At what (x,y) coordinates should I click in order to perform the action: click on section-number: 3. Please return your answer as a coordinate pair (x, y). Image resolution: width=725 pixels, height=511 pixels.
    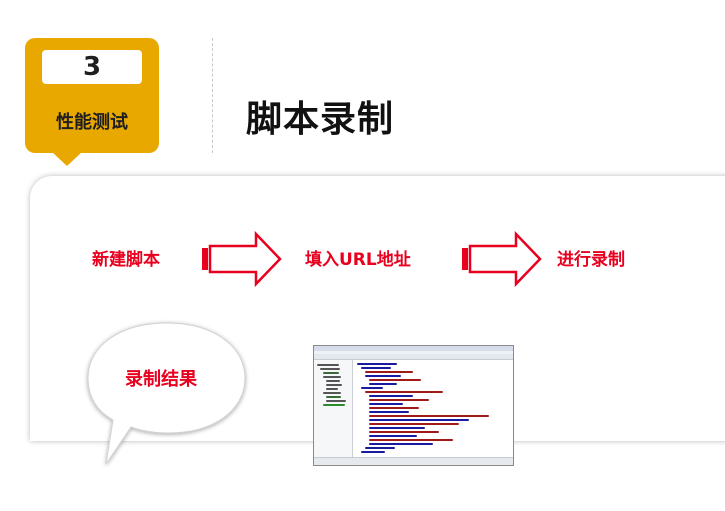
    Looking at the image, I should click on (92, 67).